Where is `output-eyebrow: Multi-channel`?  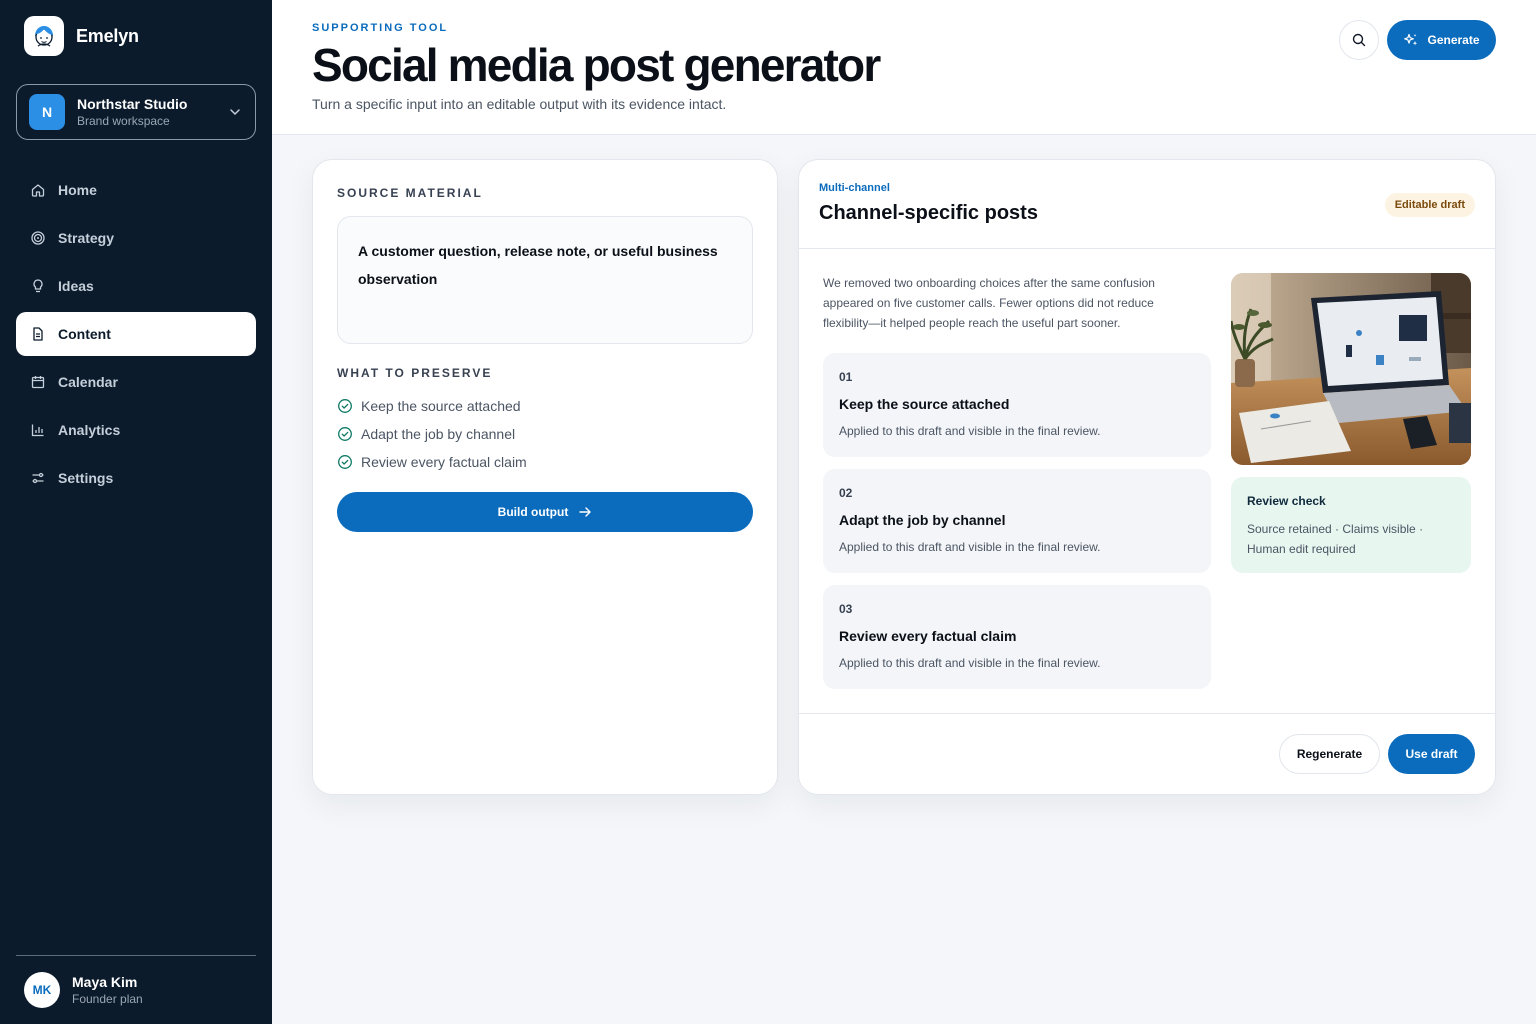 output-eyebrow: Multi-channel is located at coordinates (854, 188).